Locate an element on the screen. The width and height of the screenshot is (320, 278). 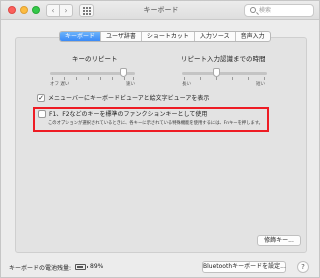
fn-keys-label: F1、F2などのキーを標準のファンクションキーとして使用 is located at coordinates (128, 114).